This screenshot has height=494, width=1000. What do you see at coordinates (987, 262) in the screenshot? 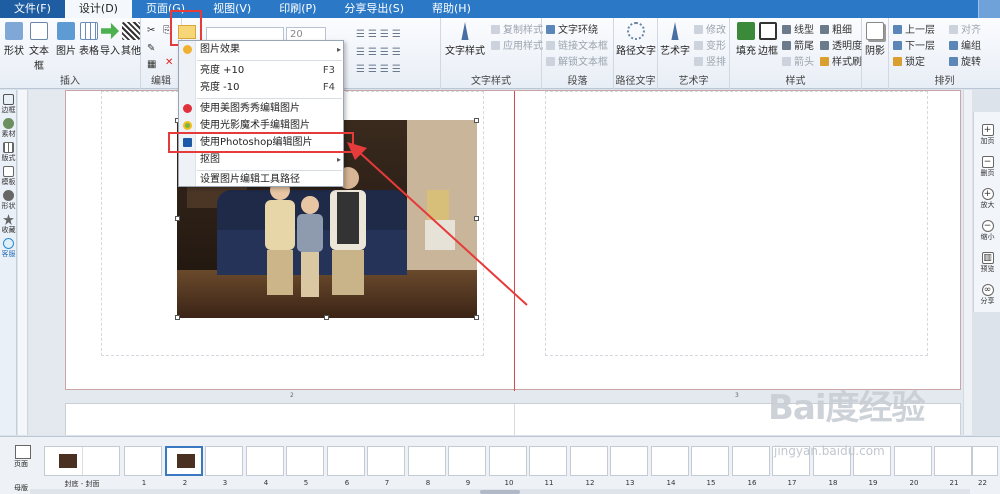
I see `preview-button: ▥ 预览` at bounding box center [987, 262].